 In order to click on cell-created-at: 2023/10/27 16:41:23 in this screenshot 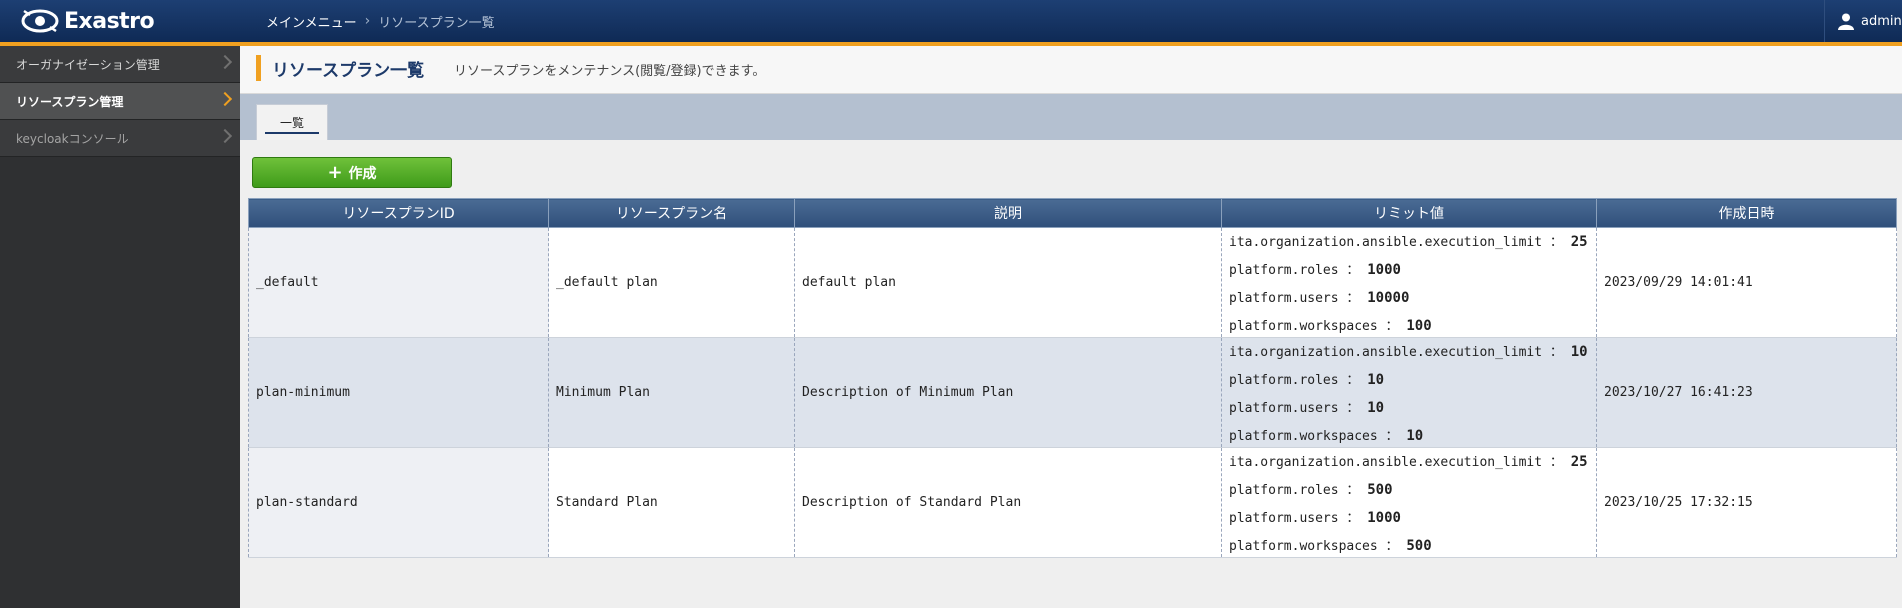, I will do `click(1746, 392)`.